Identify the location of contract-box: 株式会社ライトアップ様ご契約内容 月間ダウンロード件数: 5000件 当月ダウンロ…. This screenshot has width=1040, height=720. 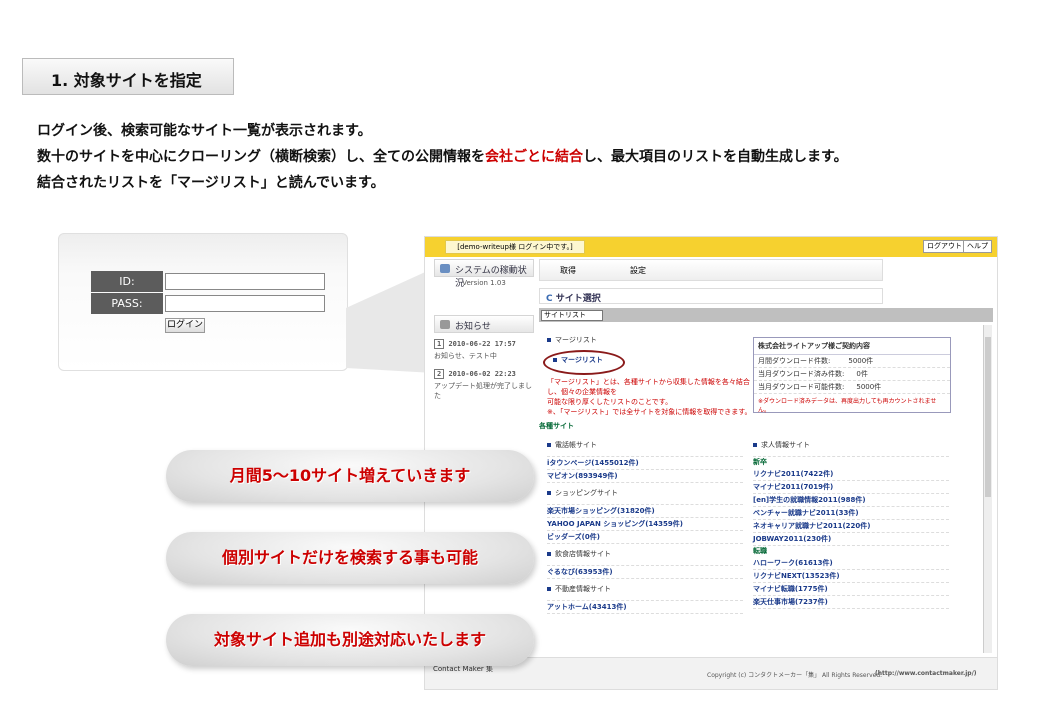
(852, 375).